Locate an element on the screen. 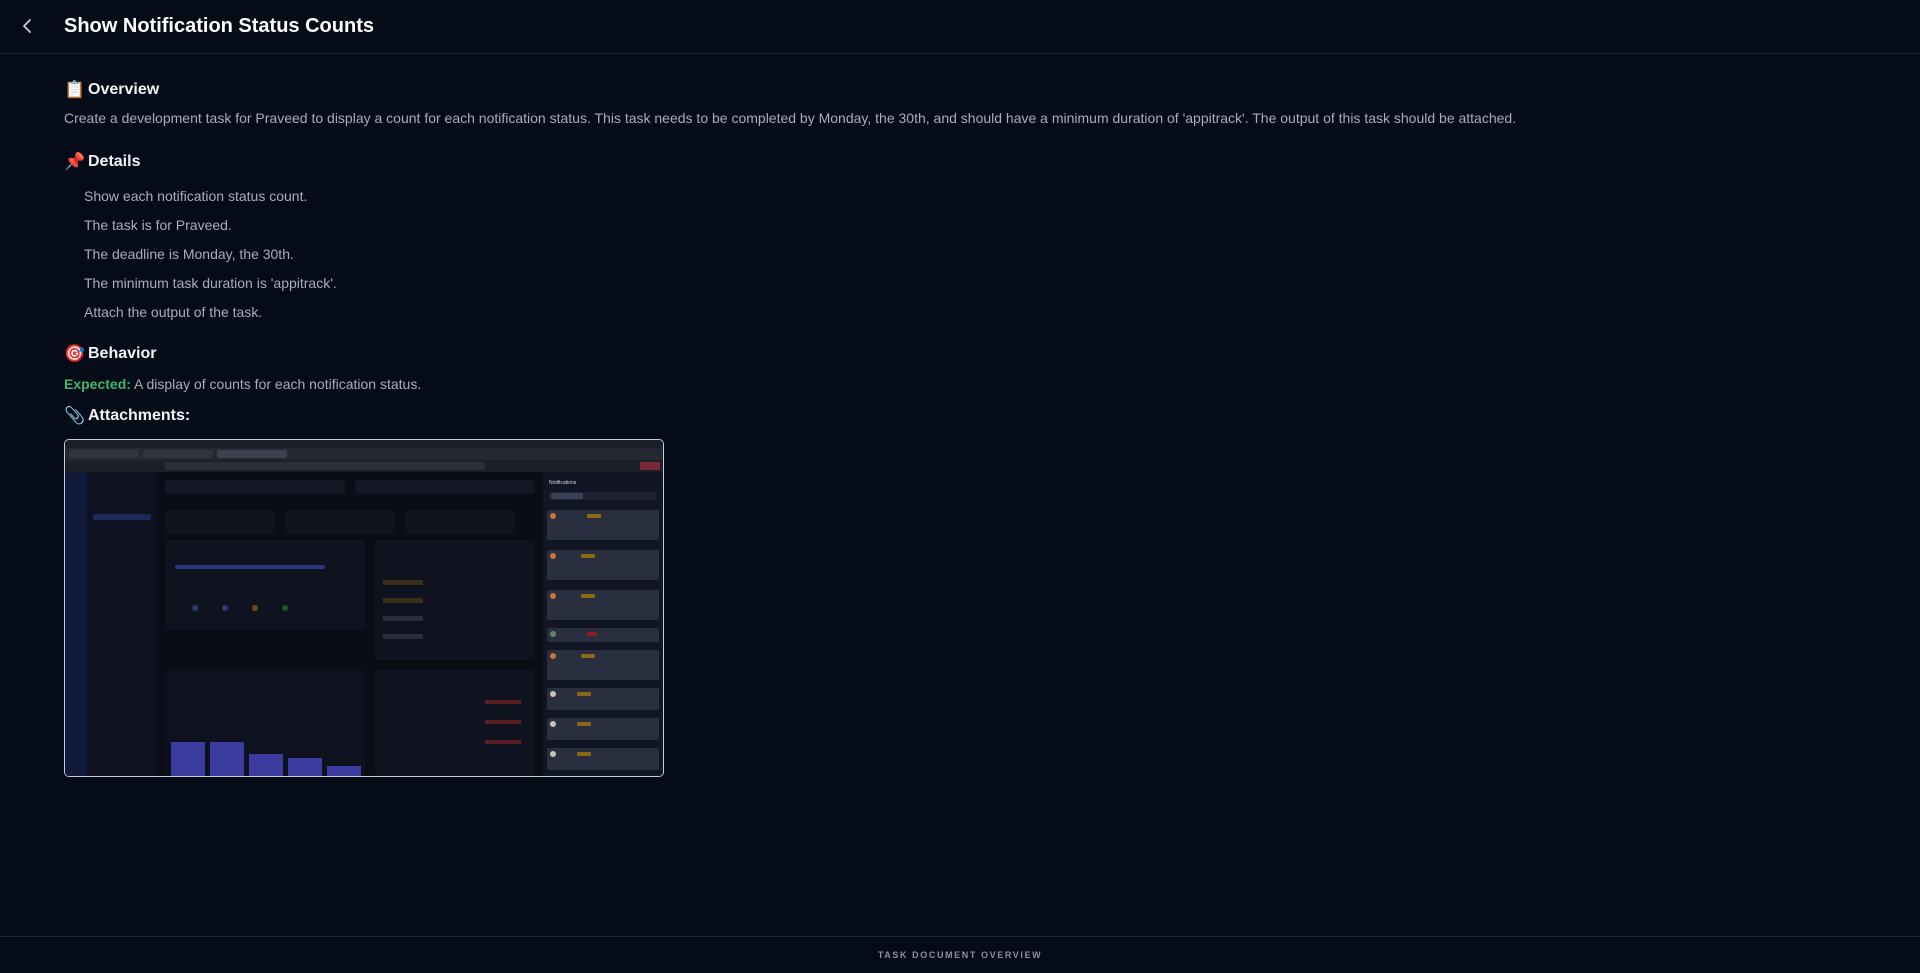 This screenshot has width=1920, height=973. attachment-screenshot-image: Notifications is located at coordinates (364, 608).